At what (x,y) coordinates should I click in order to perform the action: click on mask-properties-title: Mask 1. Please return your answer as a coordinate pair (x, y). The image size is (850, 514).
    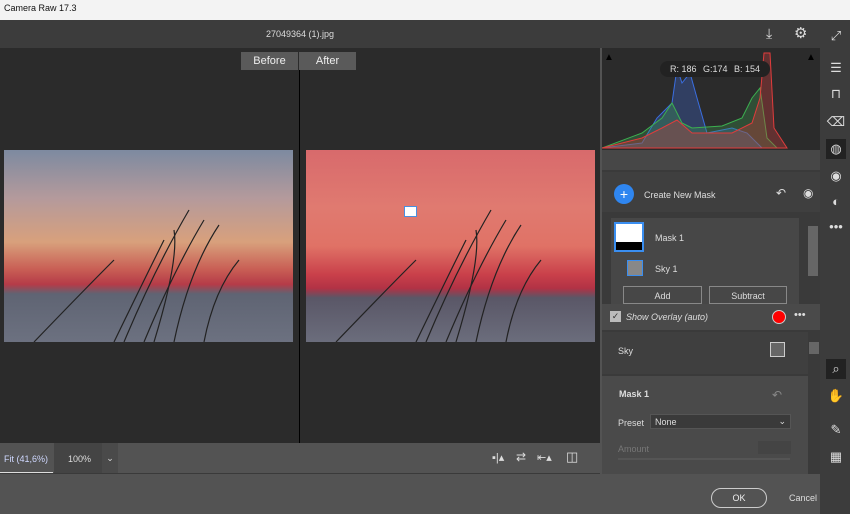
    Looking at the image, I should click on (634, 394).